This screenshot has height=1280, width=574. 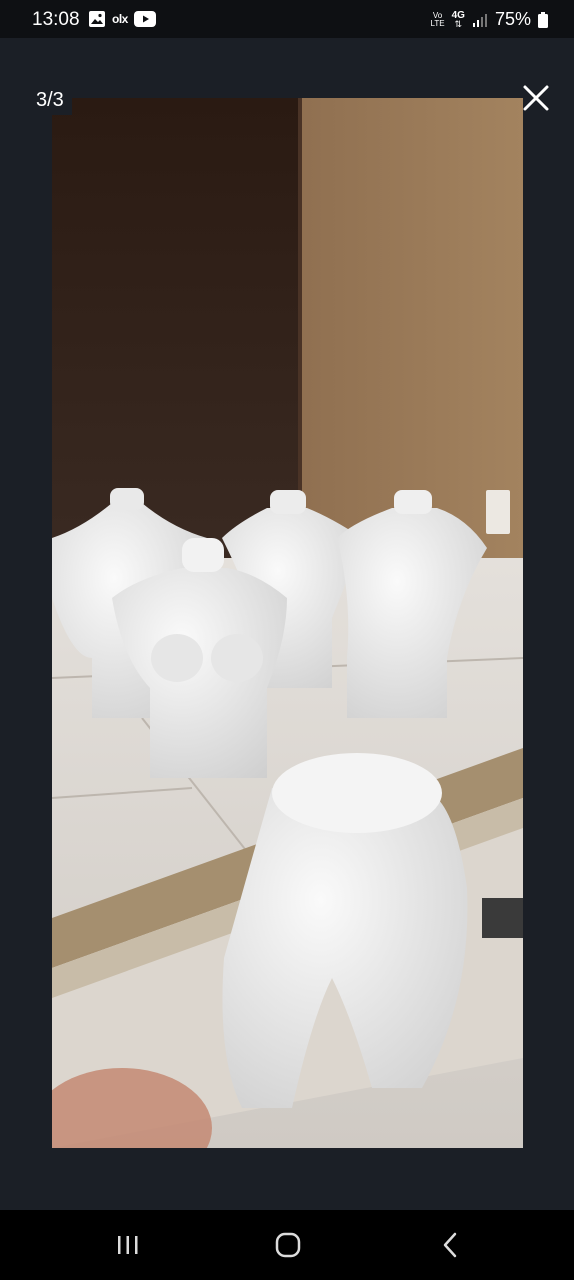 I want to click on back-button, so click(x=450, y=1245).